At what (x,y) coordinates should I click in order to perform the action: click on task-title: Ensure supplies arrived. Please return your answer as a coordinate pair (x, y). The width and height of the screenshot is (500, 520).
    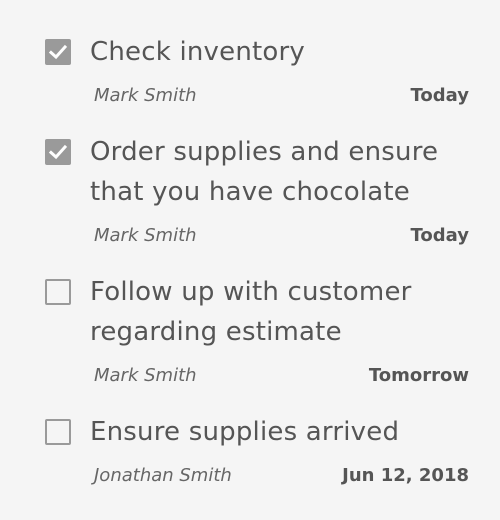
    Looking at the image, I should click on (287, 432).